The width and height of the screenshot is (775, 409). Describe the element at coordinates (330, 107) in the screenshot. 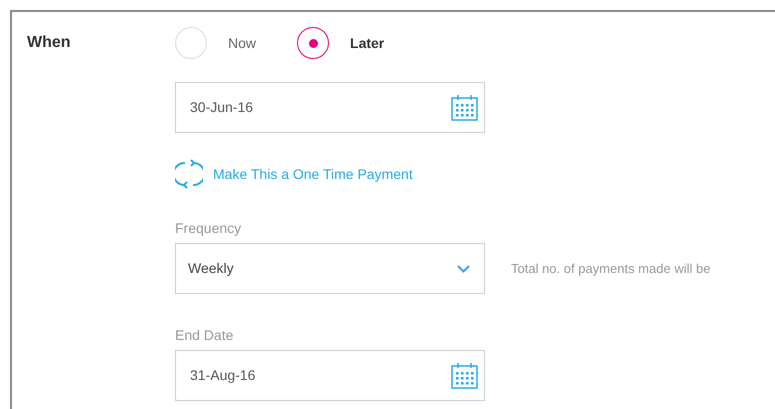

I see `date-field: 30-Jun-16` at that location.